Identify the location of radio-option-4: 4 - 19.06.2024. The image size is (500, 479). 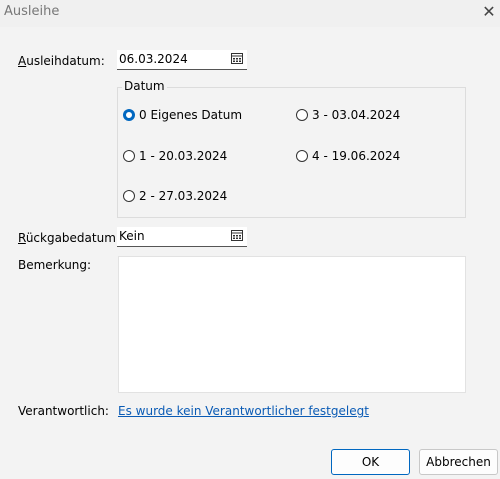
(348, 156).